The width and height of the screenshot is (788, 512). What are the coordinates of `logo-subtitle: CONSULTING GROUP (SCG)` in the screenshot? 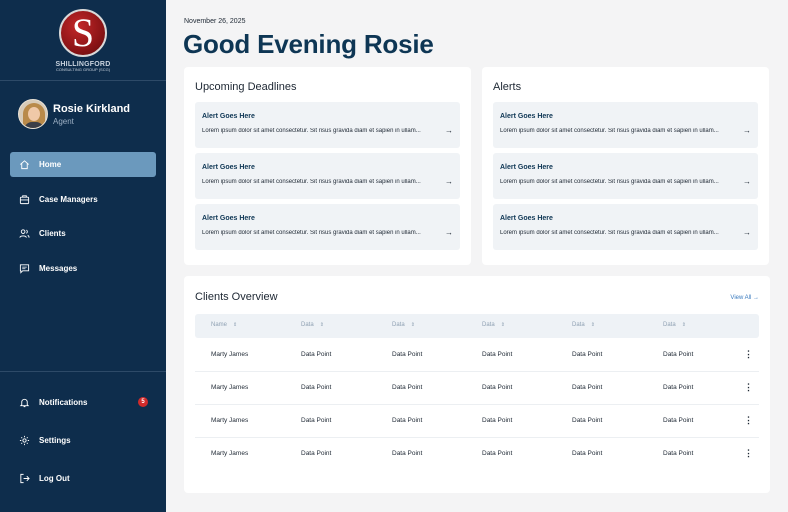 It's located at (83, 69).